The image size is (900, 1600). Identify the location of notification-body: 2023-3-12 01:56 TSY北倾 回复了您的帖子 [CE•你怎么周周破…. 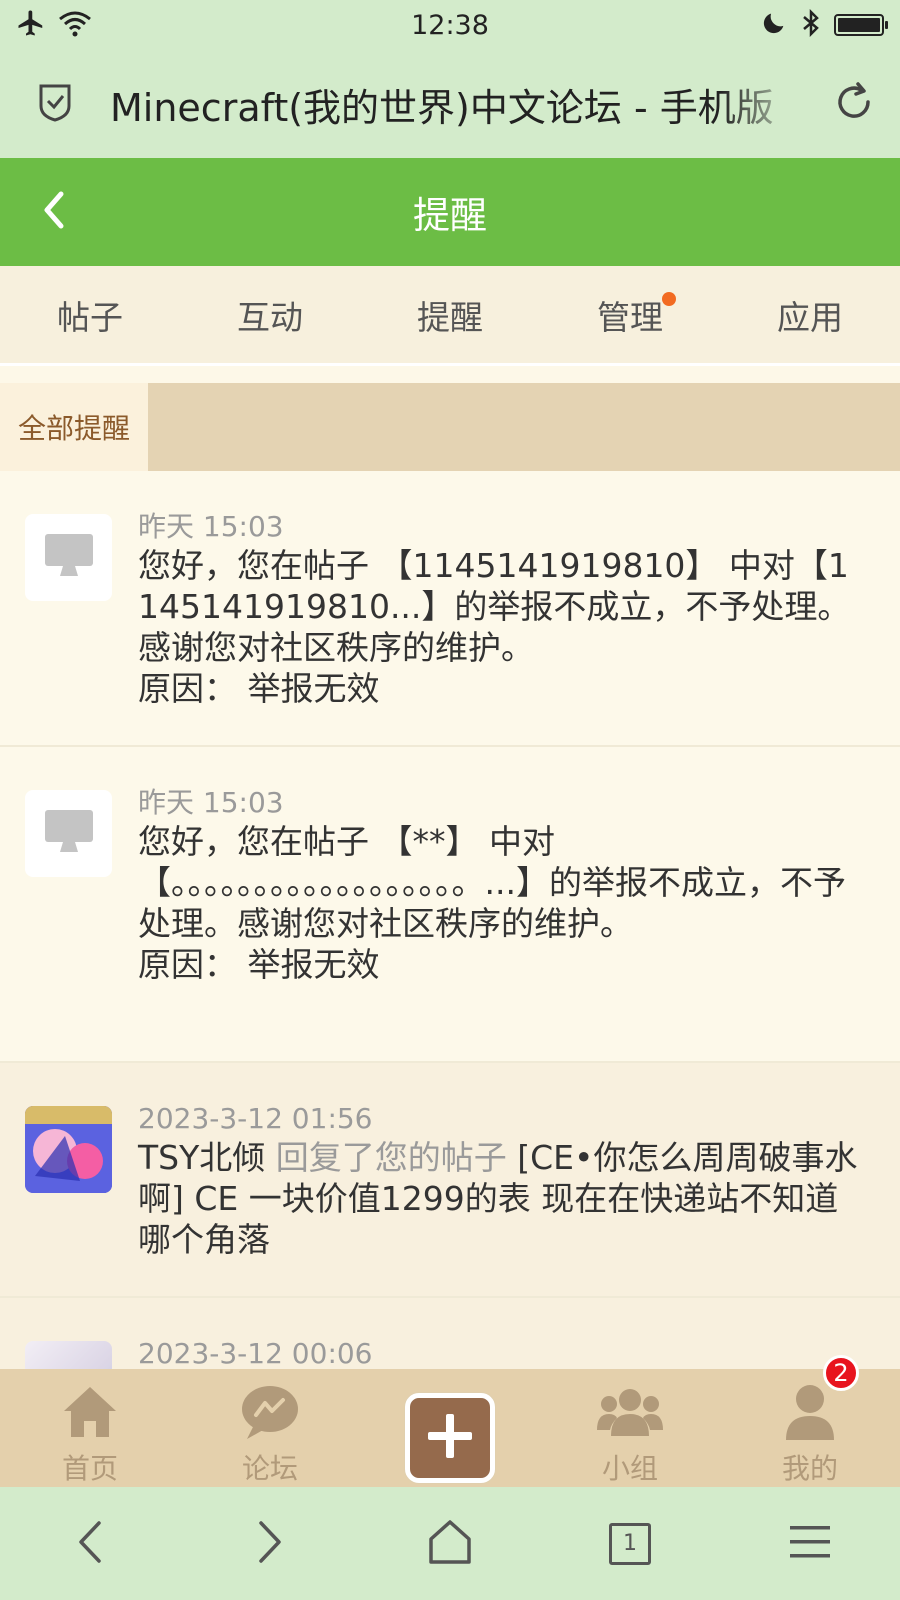
(503, 1180).